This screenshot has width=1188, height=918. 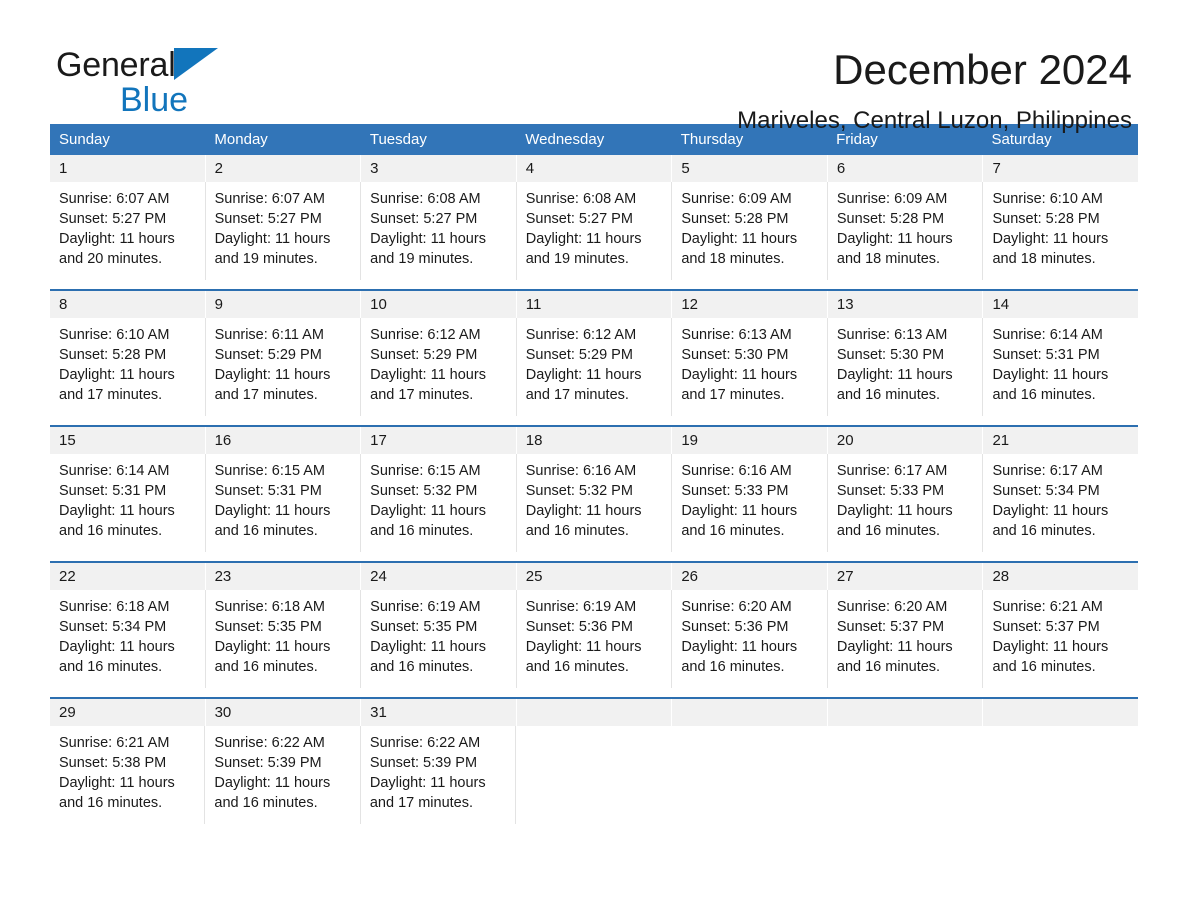 What do you see at coordinates (595, 304) in the screenshot?
I see `day-number: 11` at bounding box center [595, 304].